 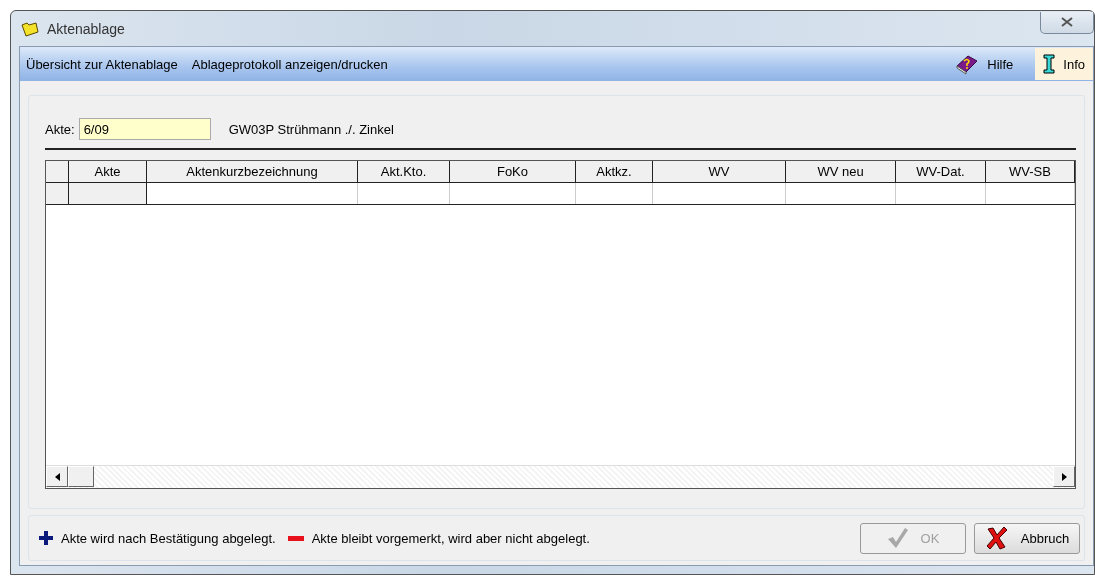 What do you see at coordinates (1049, 64) in the screenshot?
I see `text-cursor-icon` at bounding box center [1049, 64].